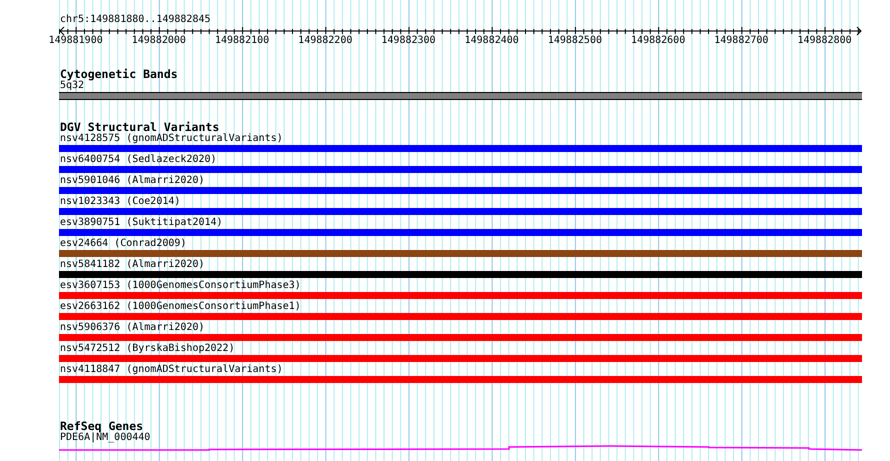 The image size is (890, 461). Describe the element at coordinates (141, 223) in the screenshot. I see `variant-label: esv3890751 (Suktitipat2014)` at that location.